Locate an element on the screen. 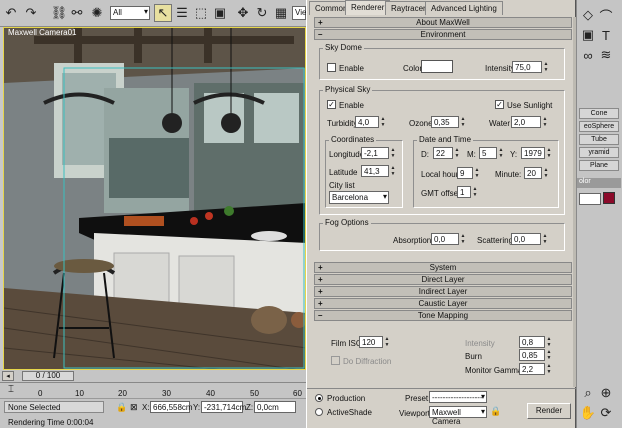  x-coord-field: 666,558cm is located at coordinates (171, 407).